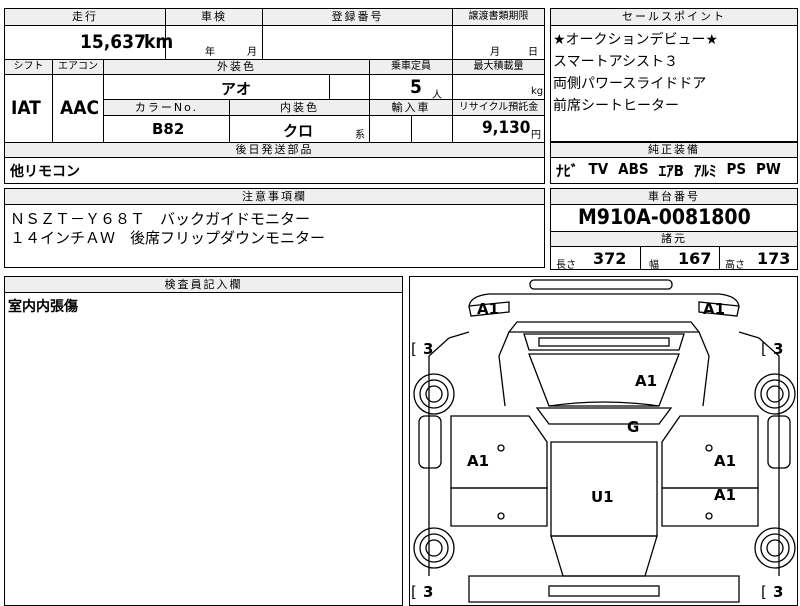 The height and width of the screenshot is (606, 800). What do you see at coordinates (768, 169) in the screenshot?
I see `equipment-item-pw: PW` at bounding box center [768, 169].